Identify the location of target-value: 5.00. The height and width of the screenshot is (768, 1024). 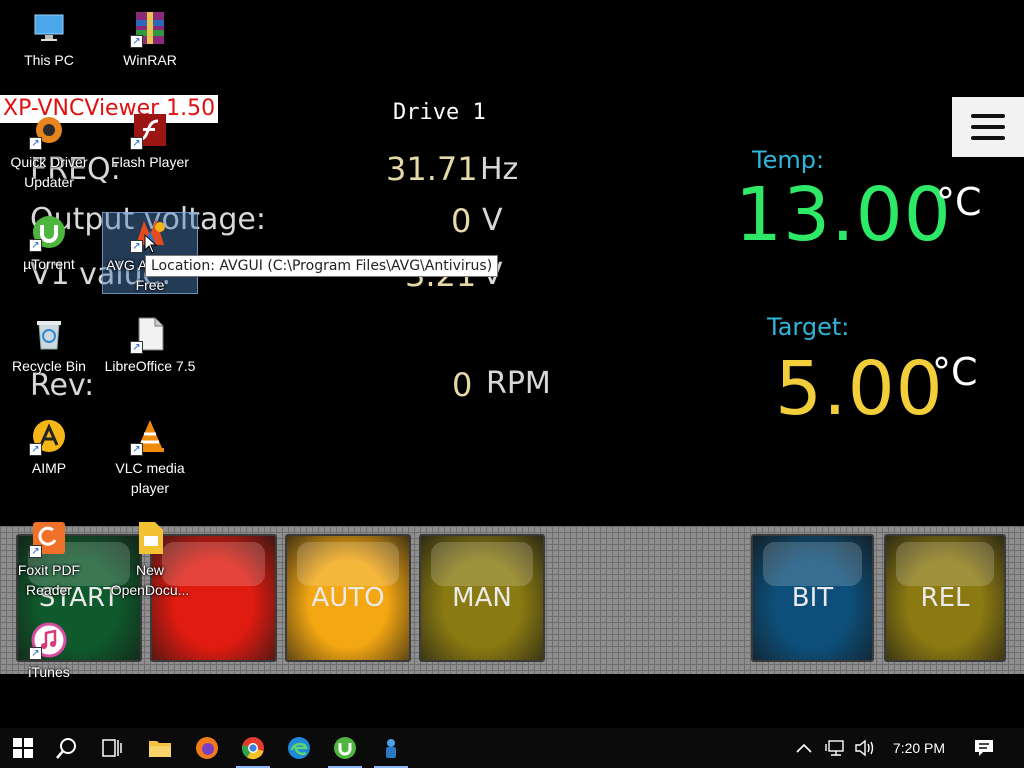
(859, 389).